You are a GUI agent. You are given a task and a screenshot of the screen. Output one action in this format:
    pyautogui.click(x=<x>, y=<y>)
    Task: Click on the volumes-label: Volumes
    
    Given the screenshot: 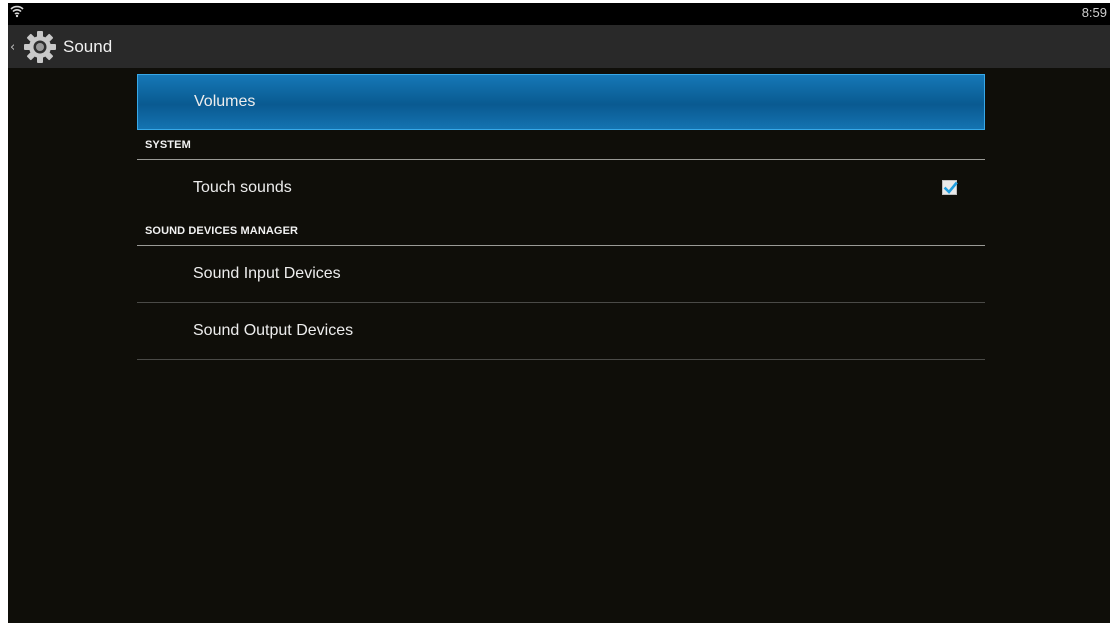 What is the action you would take?
    pyautogui.click(x=225, y=101)
    